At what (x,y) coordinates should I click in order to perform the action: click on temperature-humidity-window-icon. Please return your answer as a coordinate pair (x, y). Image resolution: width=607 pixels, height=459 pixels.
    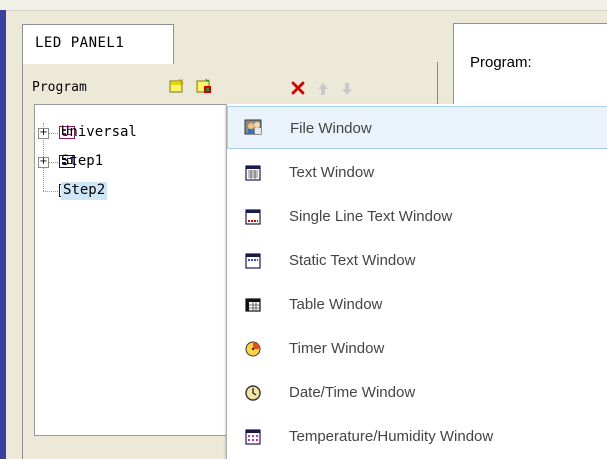
    Looking at the image, I should click on (253, 437).